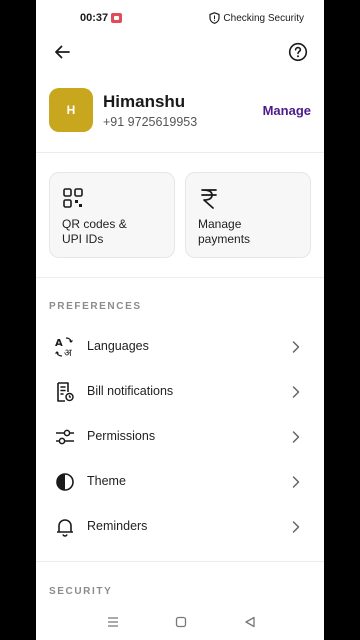  Describe the element at coordinates (263, 18) in the screenshot. I see `security-status-text: Checking Security` at that location.